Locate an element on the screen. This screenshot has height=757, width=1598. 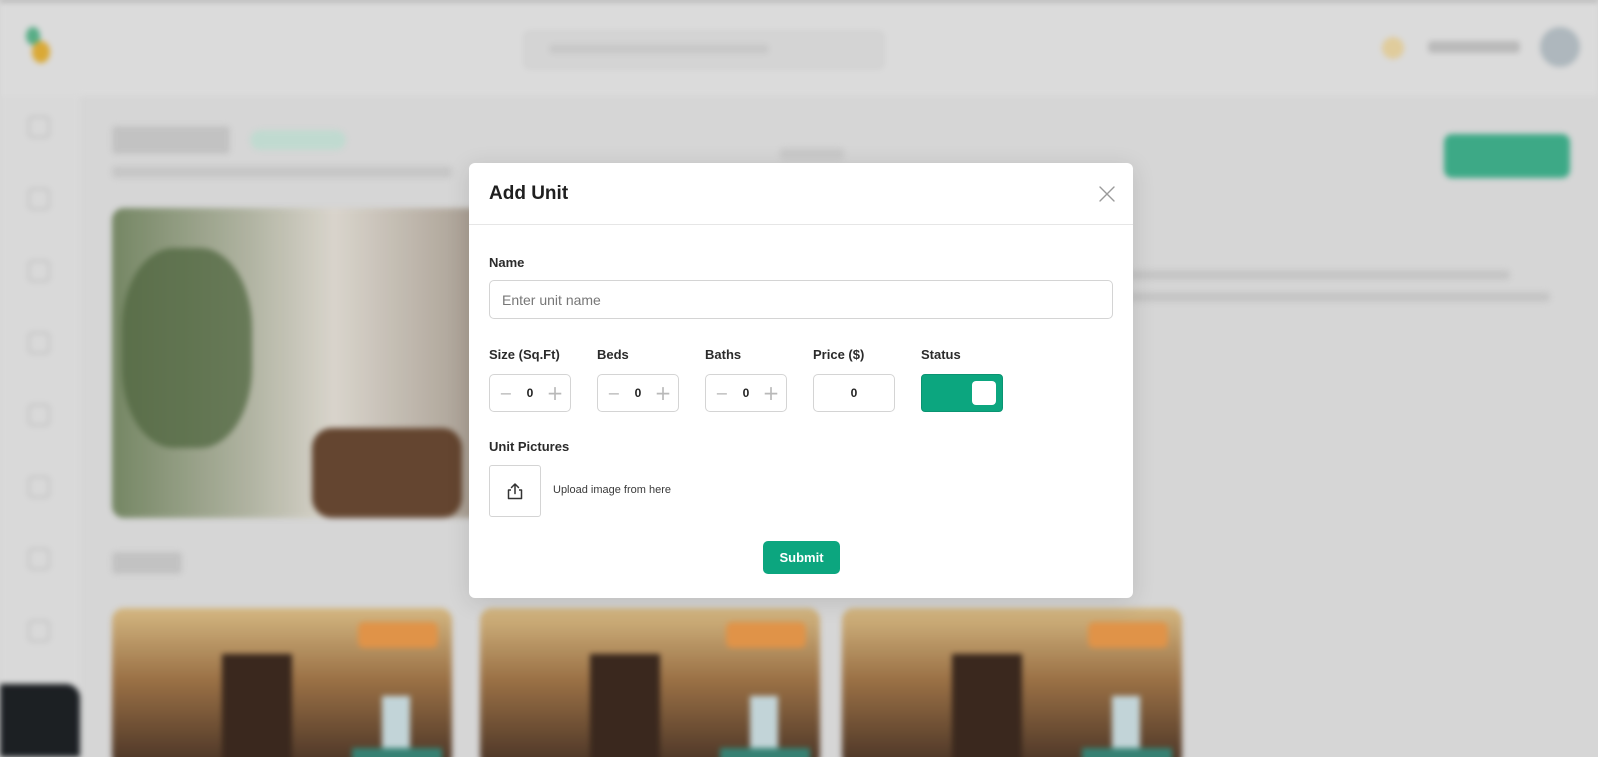
size-decrement-button: − is located at coordinates (506, 393).